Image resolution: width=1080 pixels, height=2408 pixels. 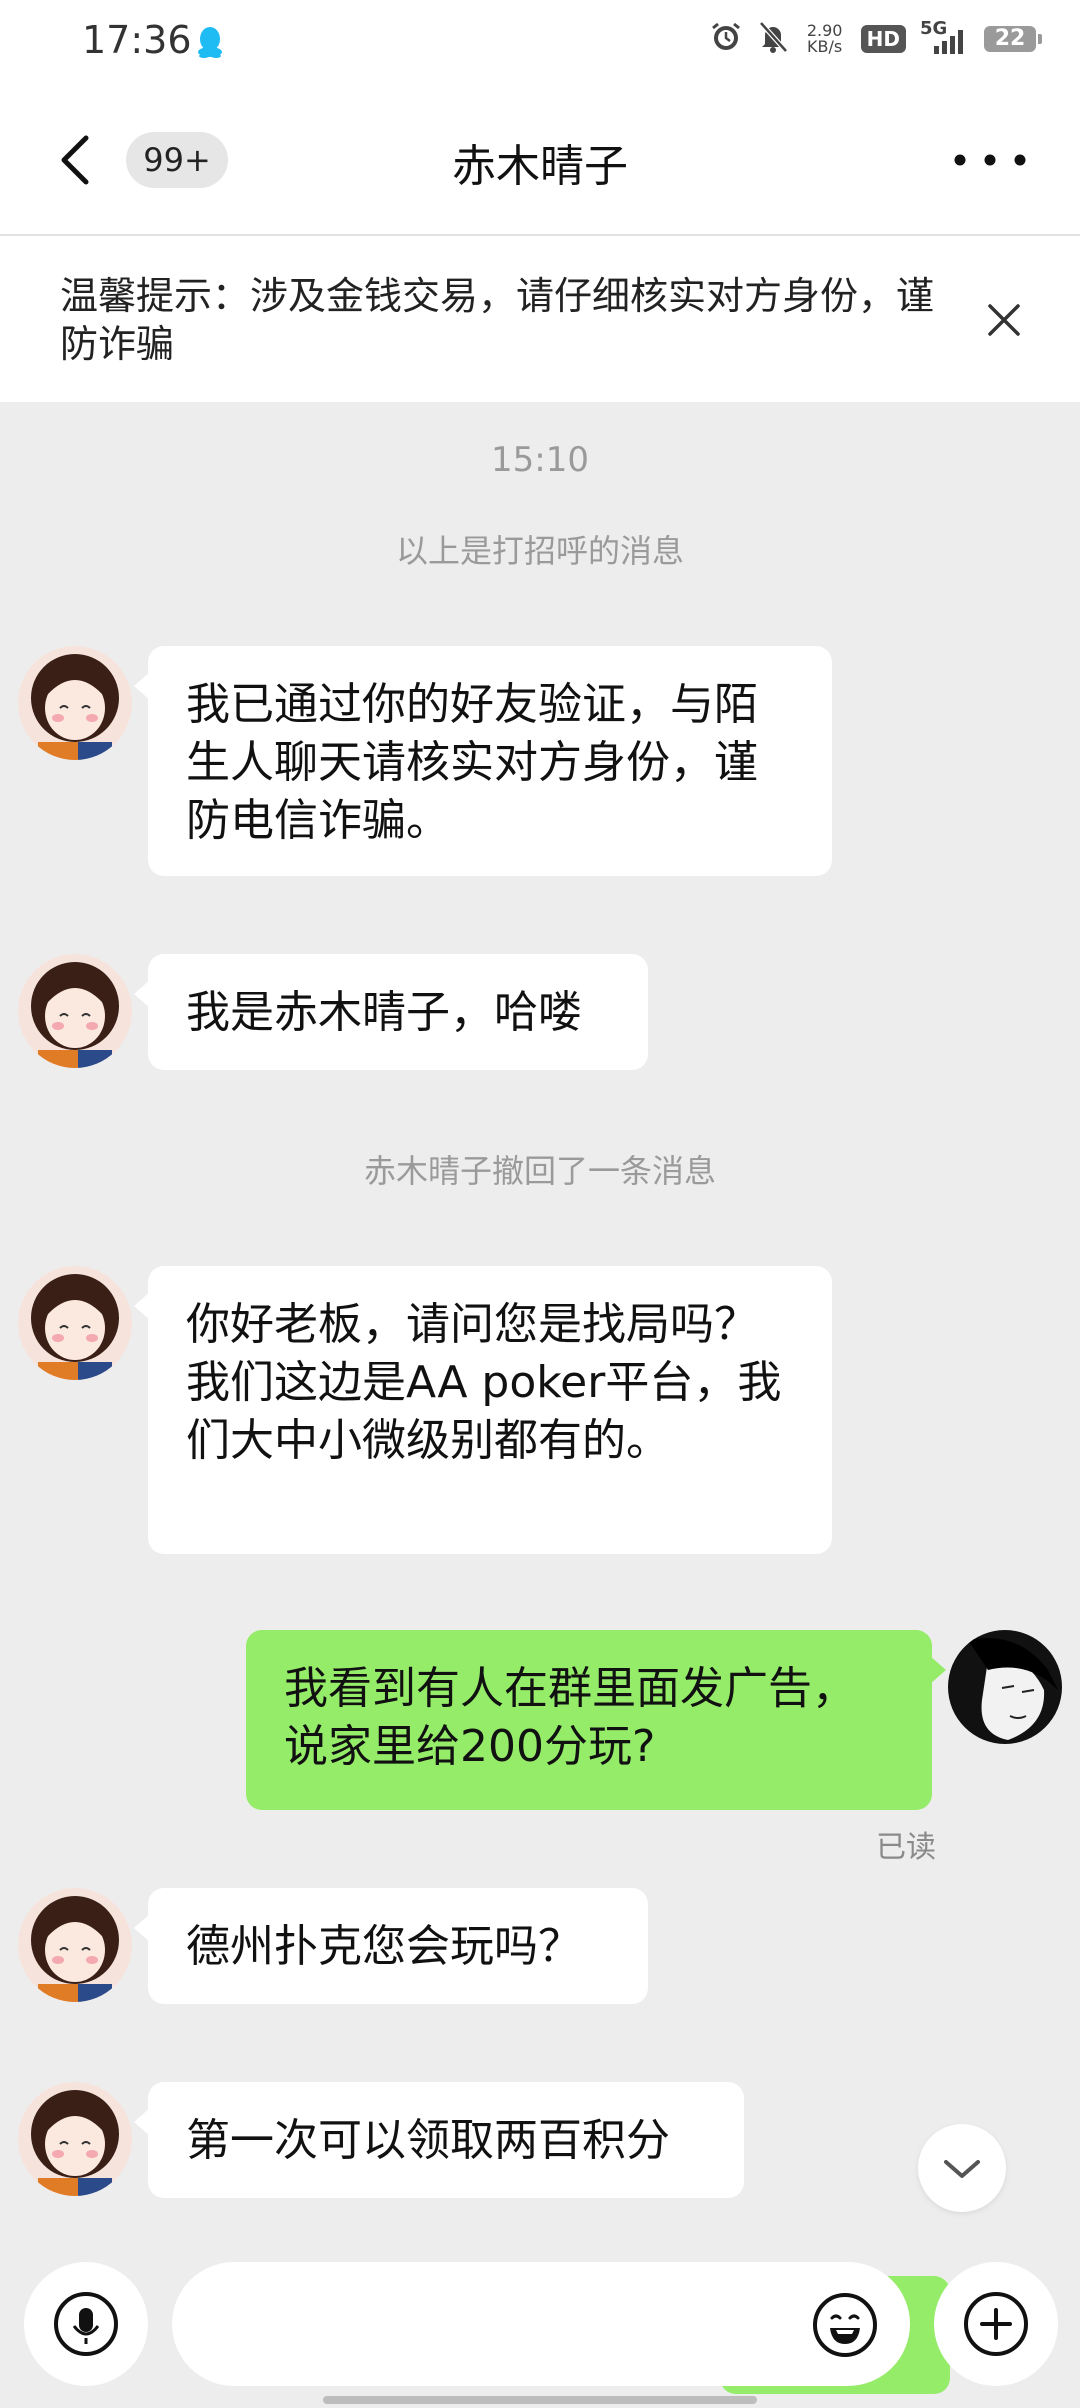 I want to click on avatar-self, so click(x=1005, y=1687).